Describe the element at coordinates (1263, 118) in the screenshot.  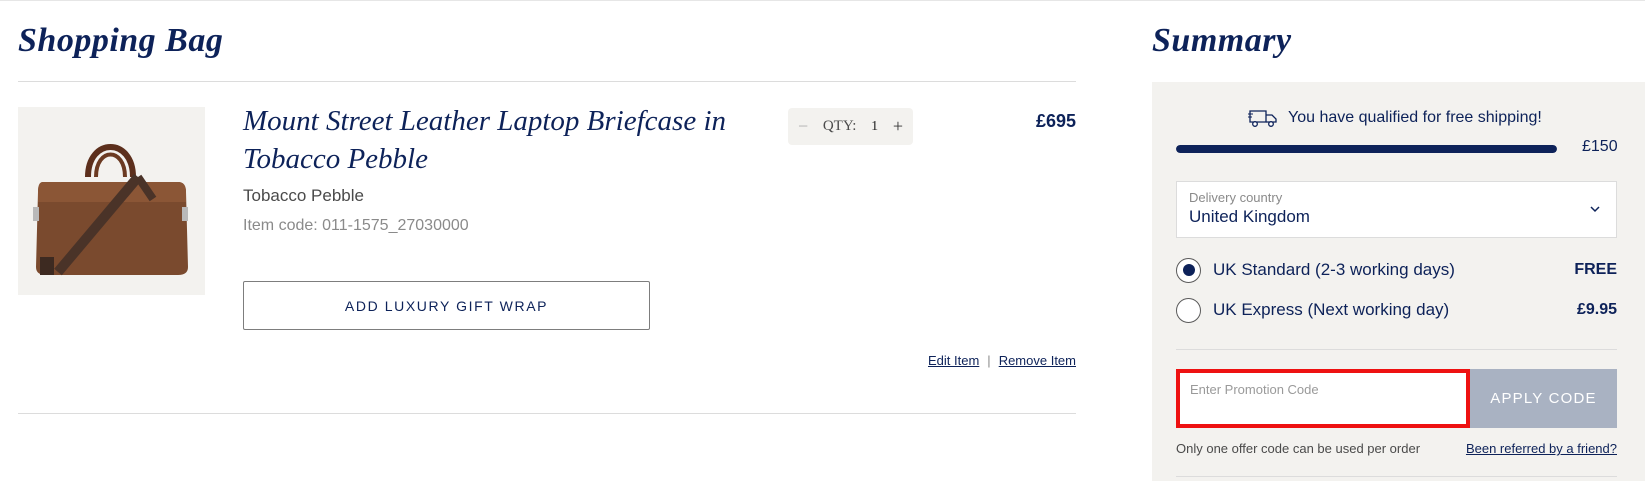
I see `truck-icon` at that location.